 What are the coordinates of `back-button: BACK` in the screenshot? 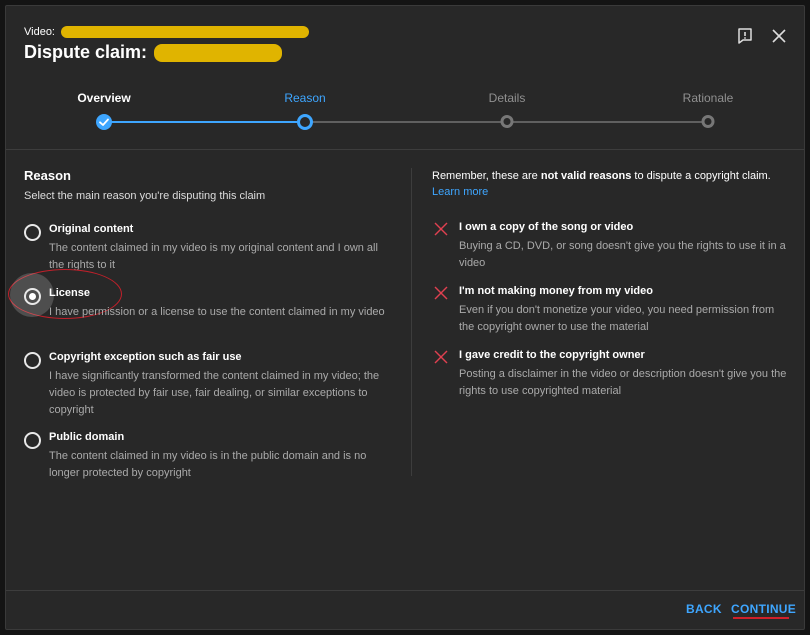 It's located at (704, 609).